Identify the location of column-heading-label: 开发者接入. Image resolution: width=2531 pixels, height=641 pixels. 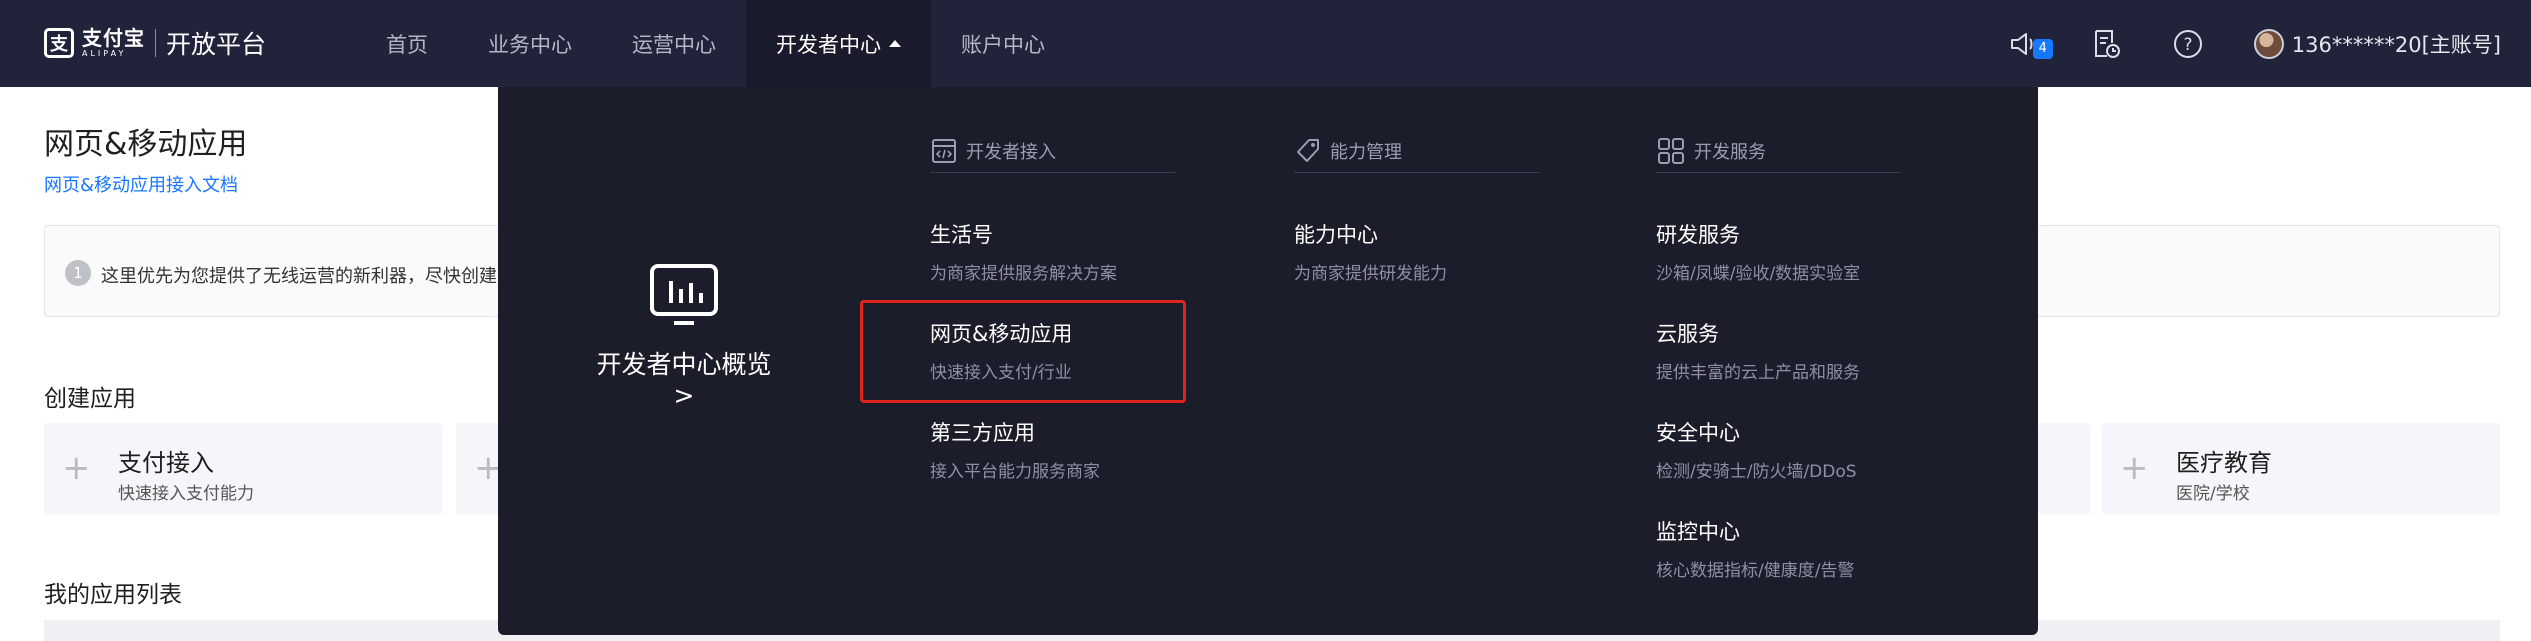
(1011, 152).